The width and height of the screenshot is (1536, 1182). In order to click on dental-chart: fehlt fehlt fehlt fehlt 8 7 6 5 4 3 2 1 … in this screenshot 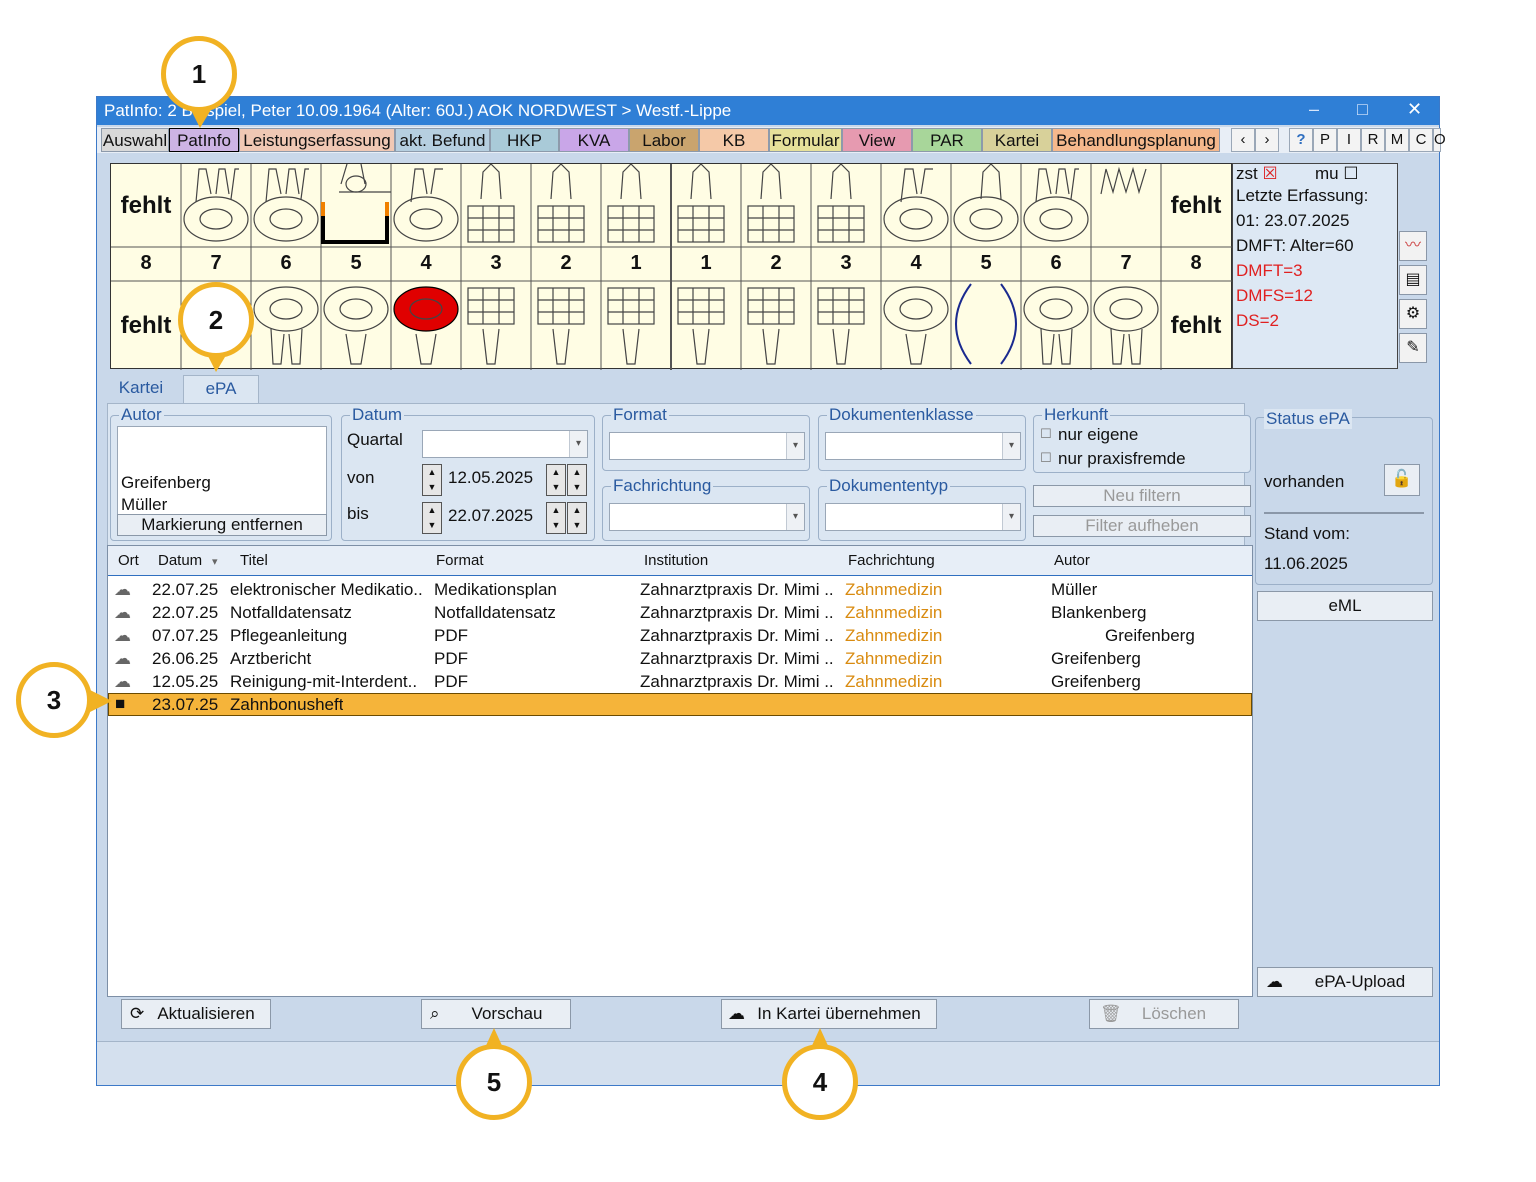, I will do `click(671, 266)`.